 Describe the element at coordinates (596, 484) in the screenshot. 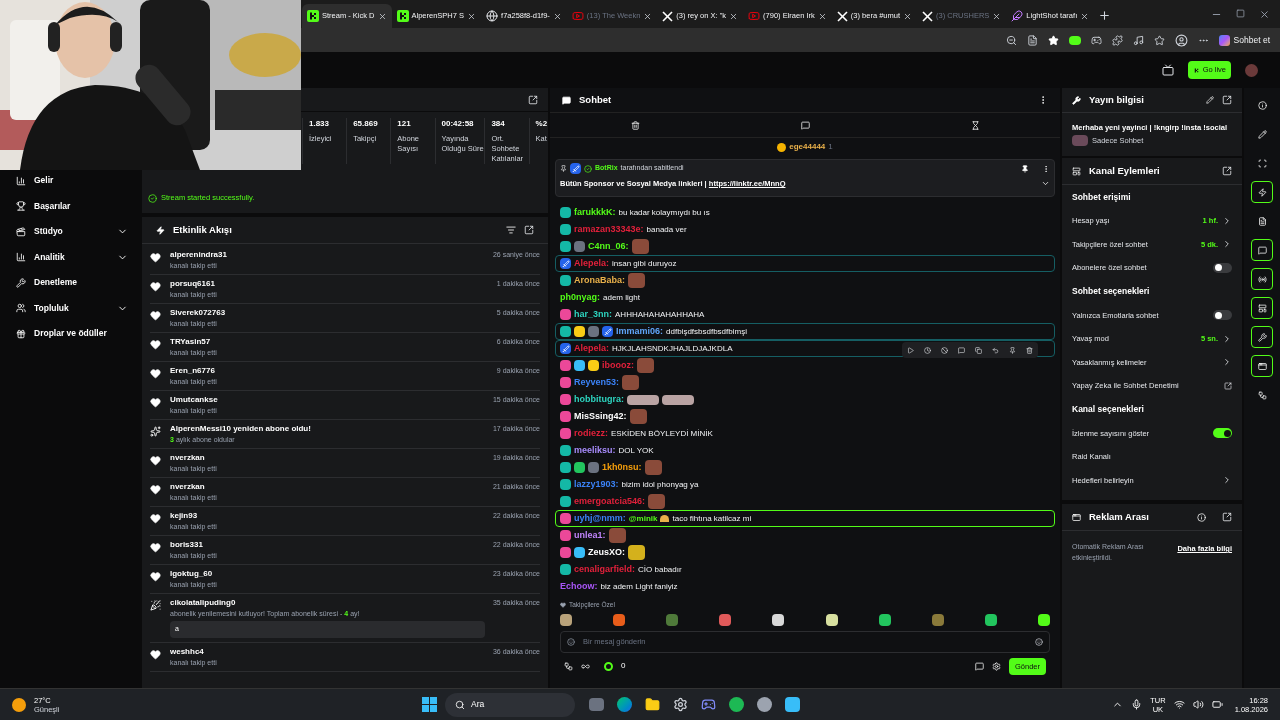

I see `chat-username: lazzy1903:` at that location.